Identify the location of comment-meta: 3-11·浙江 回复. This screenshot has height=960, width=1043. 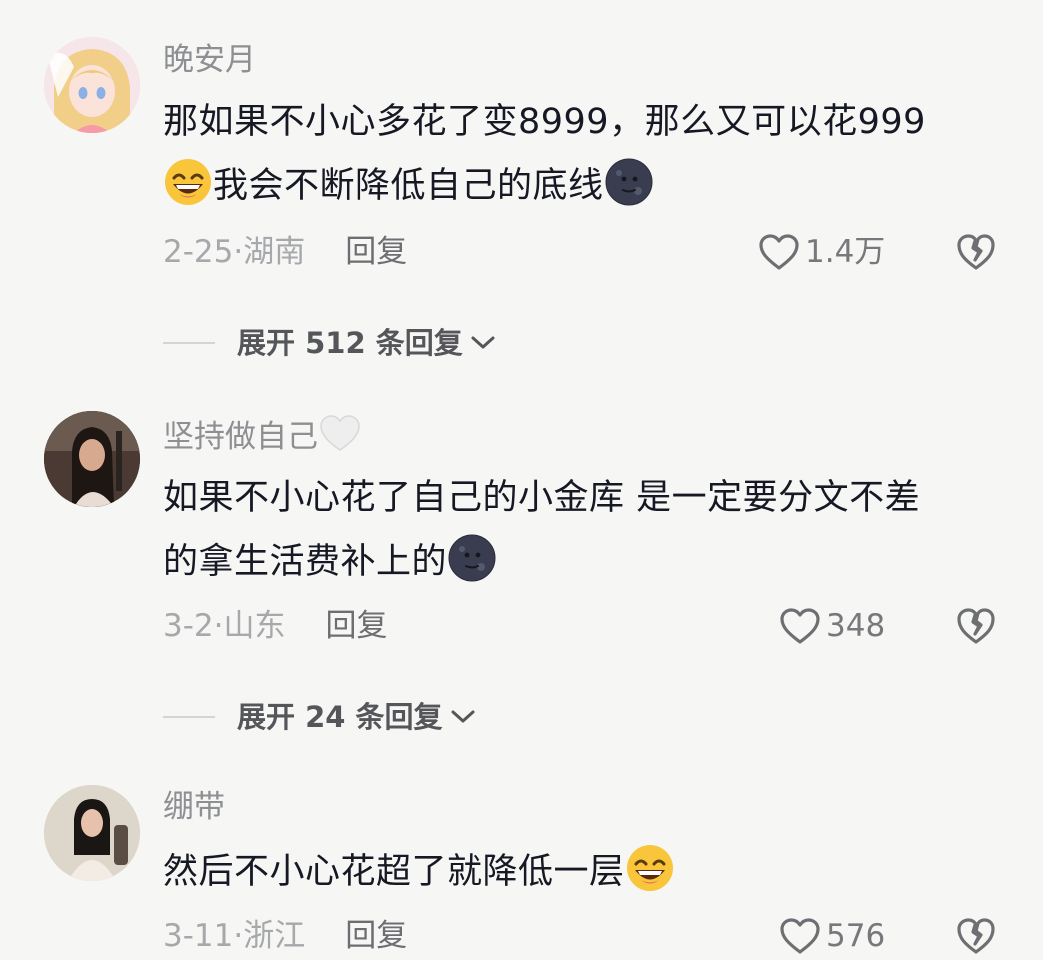
(285, 936).